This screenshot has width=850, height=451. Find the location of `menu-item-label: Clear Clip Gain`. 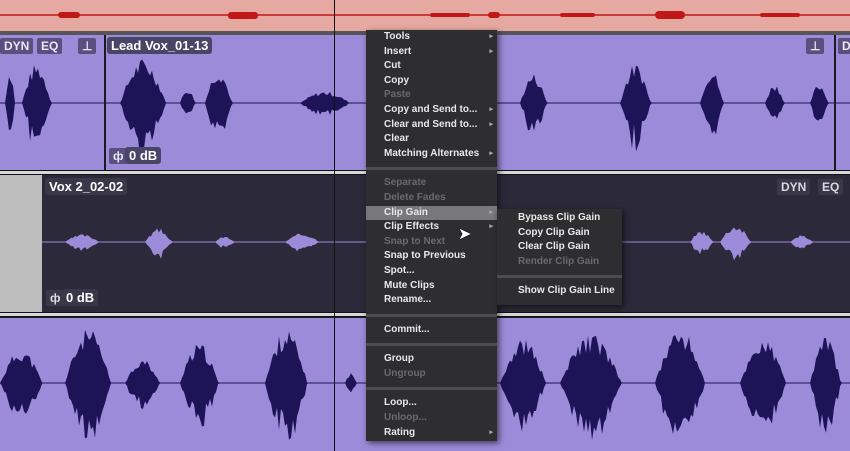

menu-item-label: Clear Clip Gain is located at coordinates (554, 247).